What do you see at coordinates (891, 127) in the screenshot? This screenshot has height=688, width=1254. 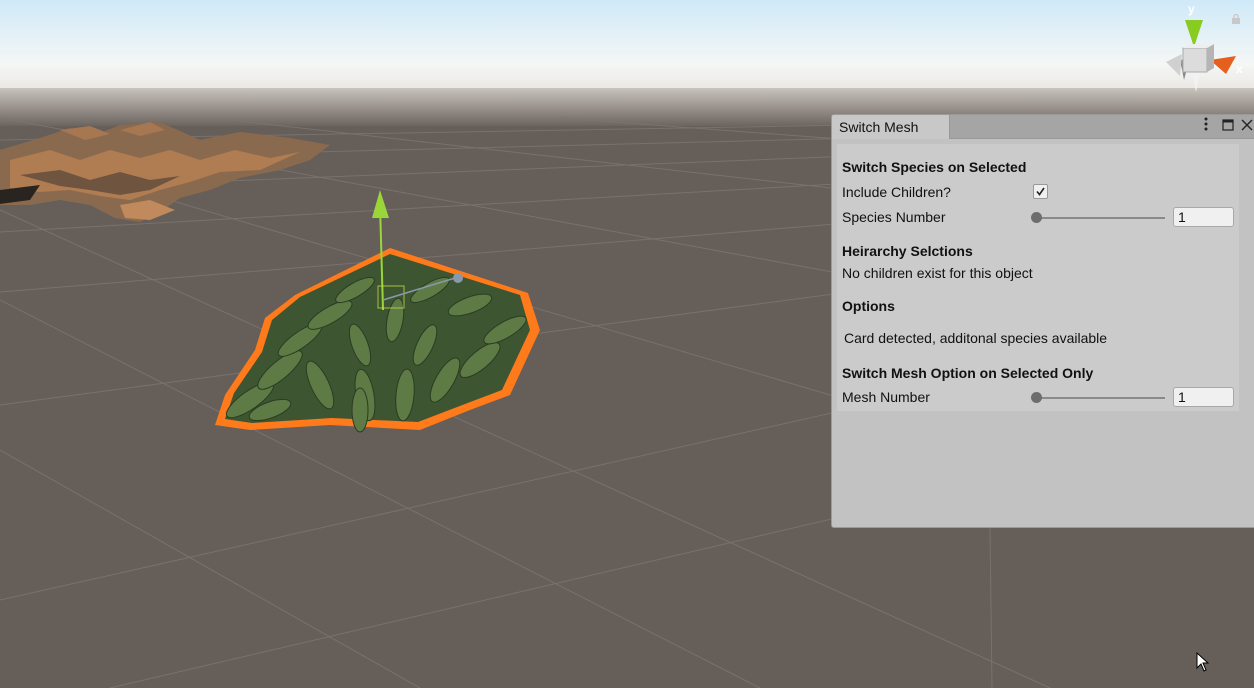 I see `tab-switch-mesh: Switch Mesh` at bounding box center [891, 127].